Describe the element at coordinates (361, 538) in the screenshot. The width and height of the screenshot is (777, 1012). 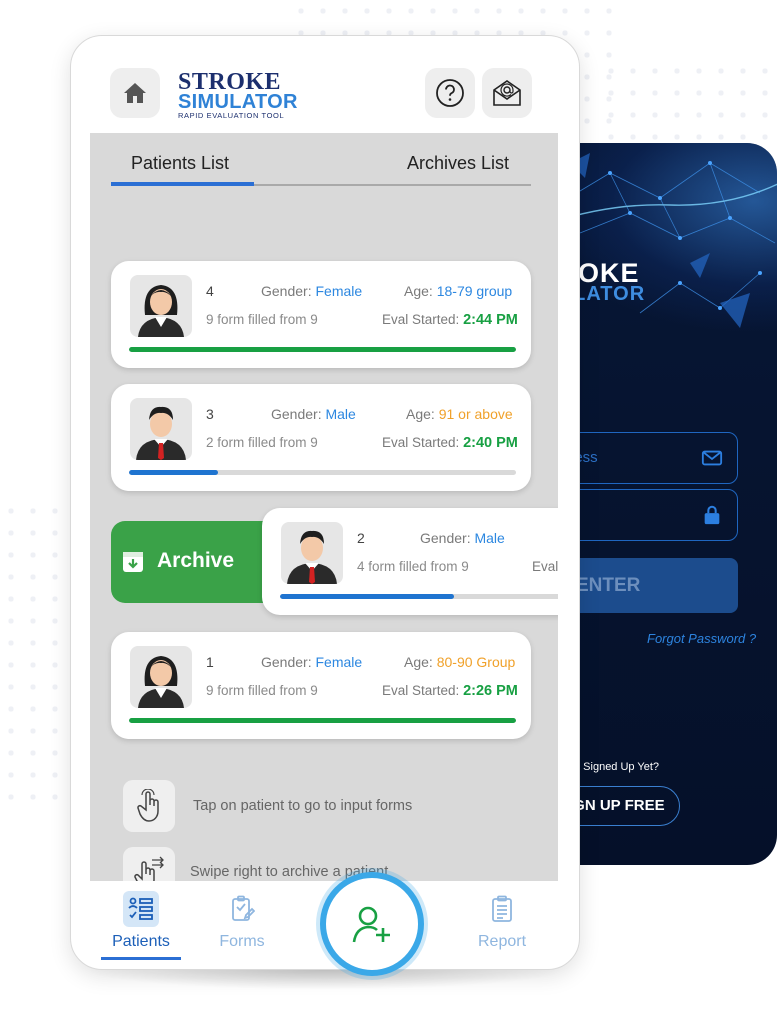
I see `patient-number: 2` at that location.